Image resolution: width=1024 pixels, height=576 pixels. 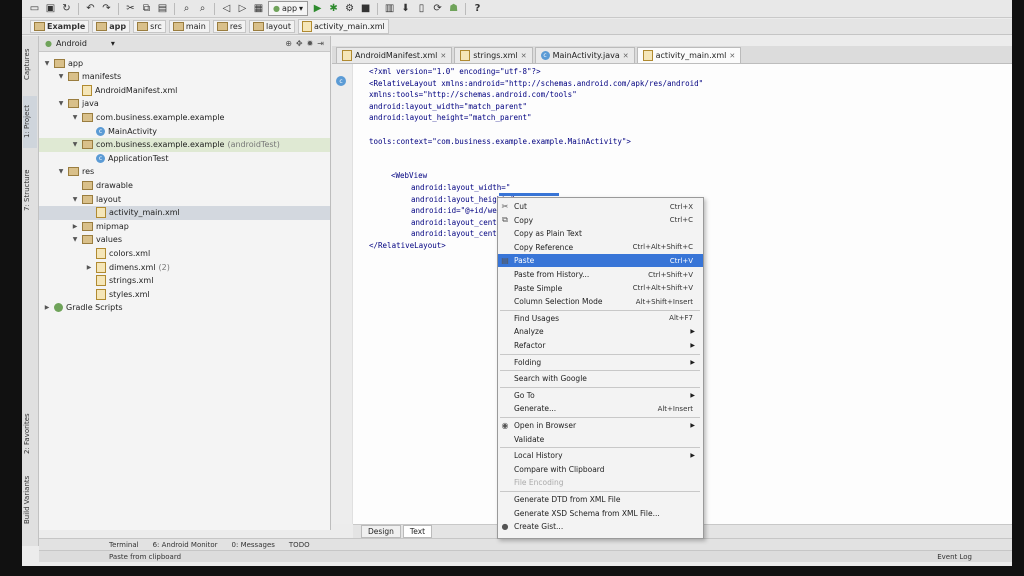 What do you see at coordinates (113, 43) in the screenshot?
I see `chevron-down-icon: ▾` at bounding box center [113, 43].